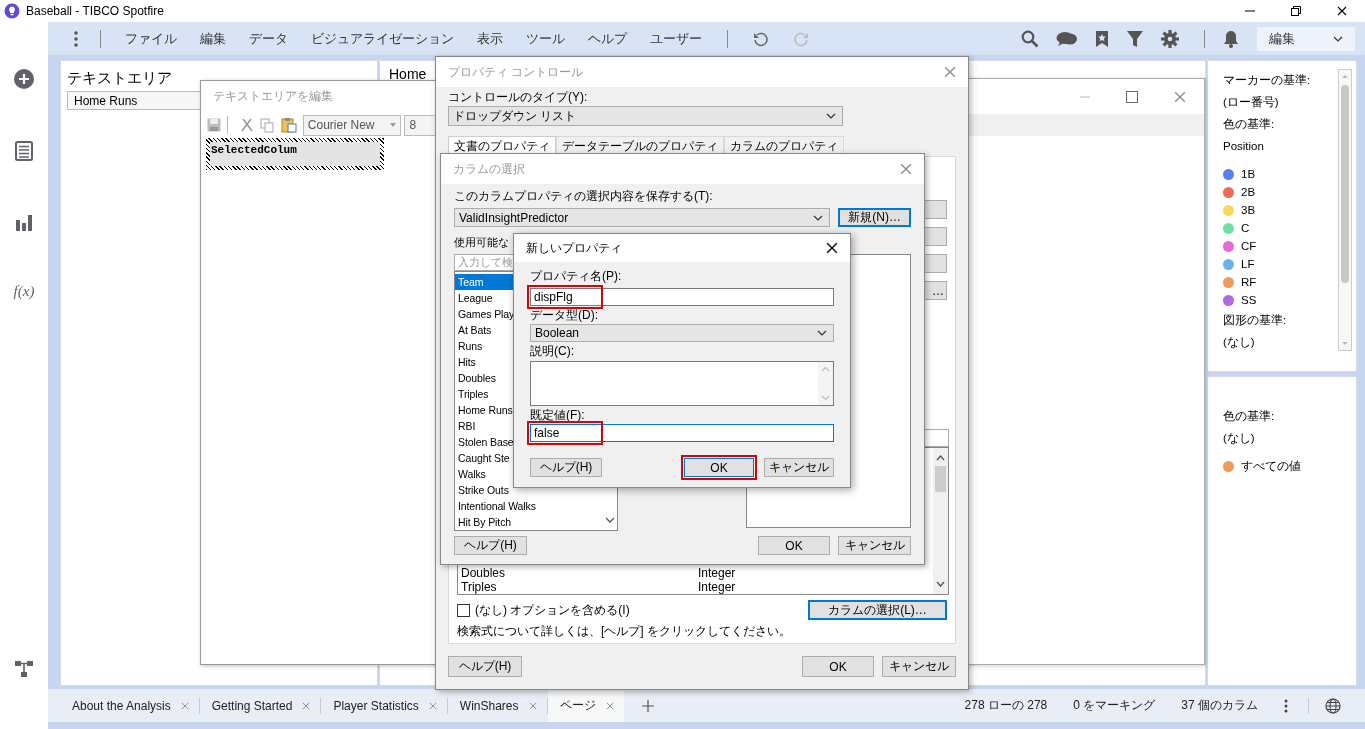 The width and height of the screenshot is (1365, 729). Describe the element at coordinates (481, 242) in the screenshot. I see `field-label: 使用可能な` at that location.